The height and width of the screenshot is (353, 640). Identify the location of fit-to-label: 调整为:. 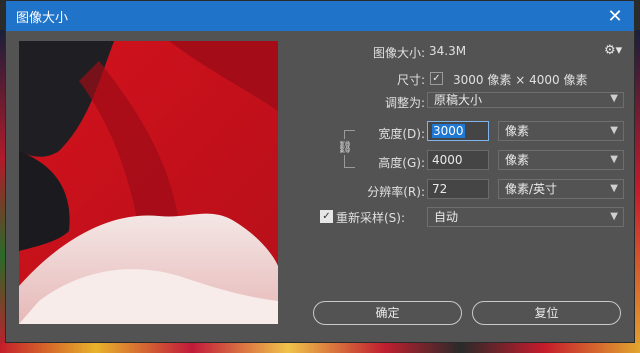
(404, 103).